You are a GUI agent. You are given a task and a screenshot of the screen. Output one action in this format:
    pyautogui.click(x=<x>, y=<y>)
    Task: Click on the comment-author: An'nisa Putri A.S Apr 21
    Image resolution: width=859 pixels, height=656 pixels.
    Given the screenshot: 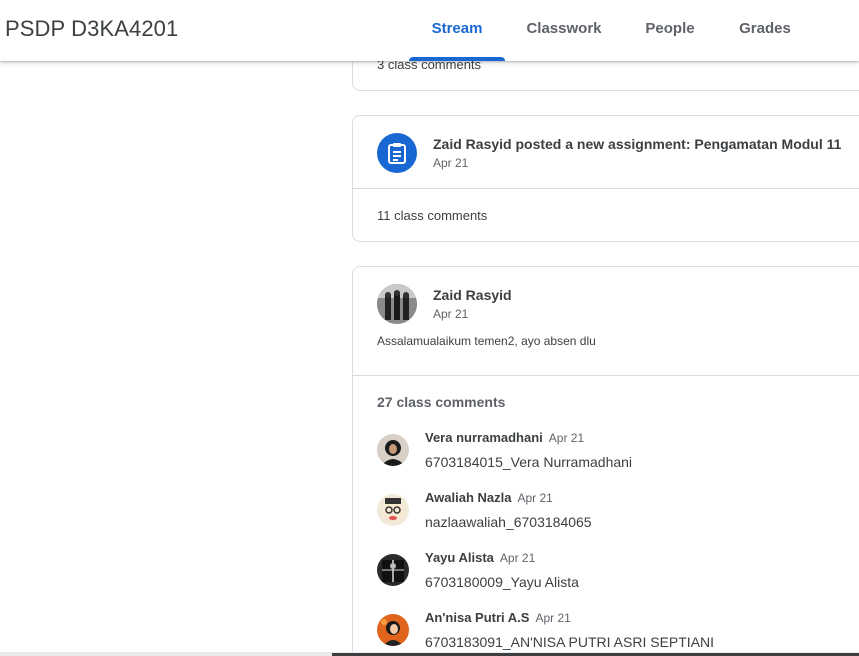 What is the action you would take?
    pyautogui.click(x=498, y=617)
    